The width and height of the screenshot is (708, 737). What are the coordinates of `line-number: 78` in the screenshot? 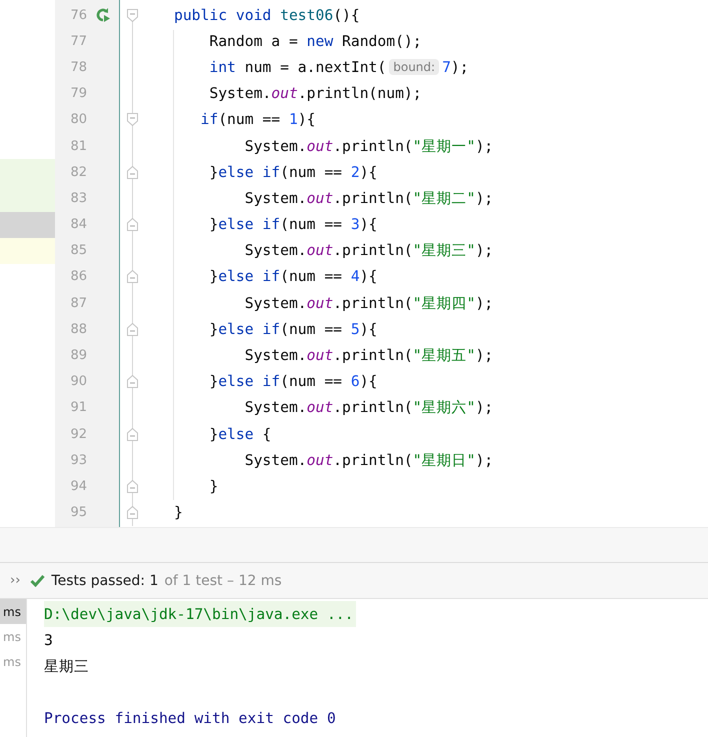 It's located at (78, 67).